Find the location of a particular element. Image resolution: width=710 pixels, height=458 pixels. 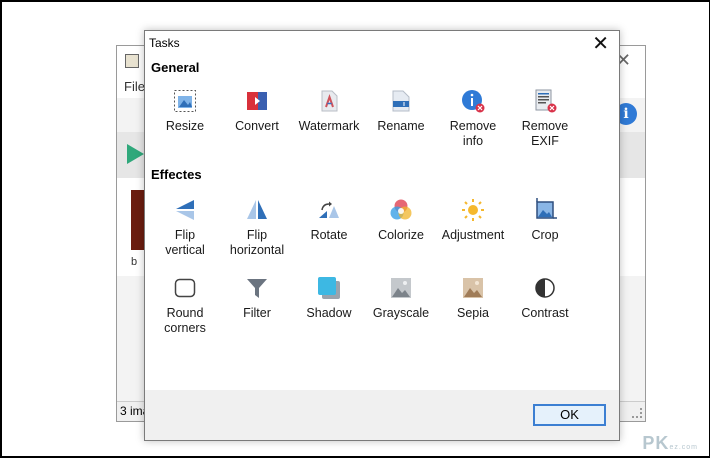

grayscale-icon is located at coordinates (401, 288).